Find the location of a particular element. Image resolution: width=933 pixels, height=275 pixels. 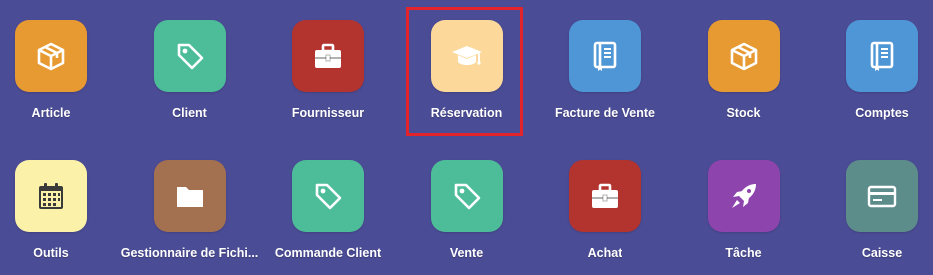

app-tile-outils: Outils is located at coordinates (60, 210).